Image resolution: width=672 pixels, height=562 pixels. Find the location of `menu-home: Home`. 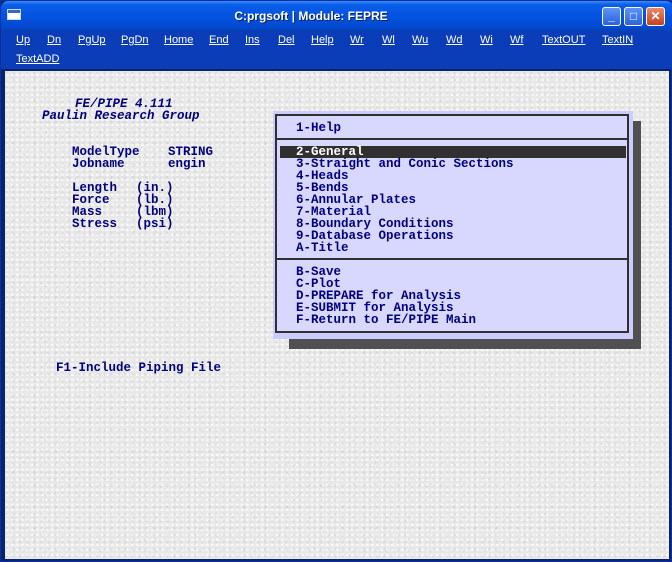

menu-home: Home is located at coordinates (178, 40).